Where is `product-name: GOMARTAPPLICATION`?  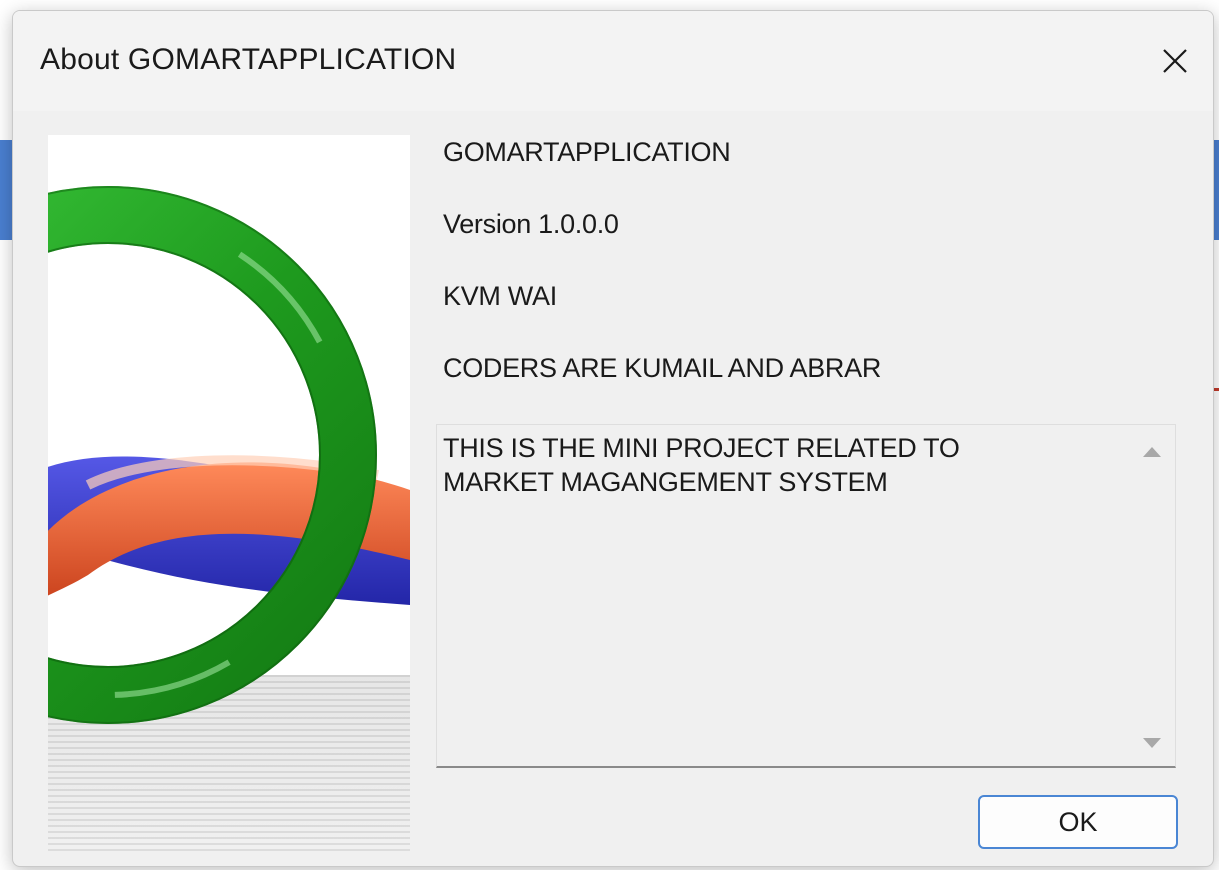 product-name: GOMARTAPPLICATION is located at coordinates (587, 152).